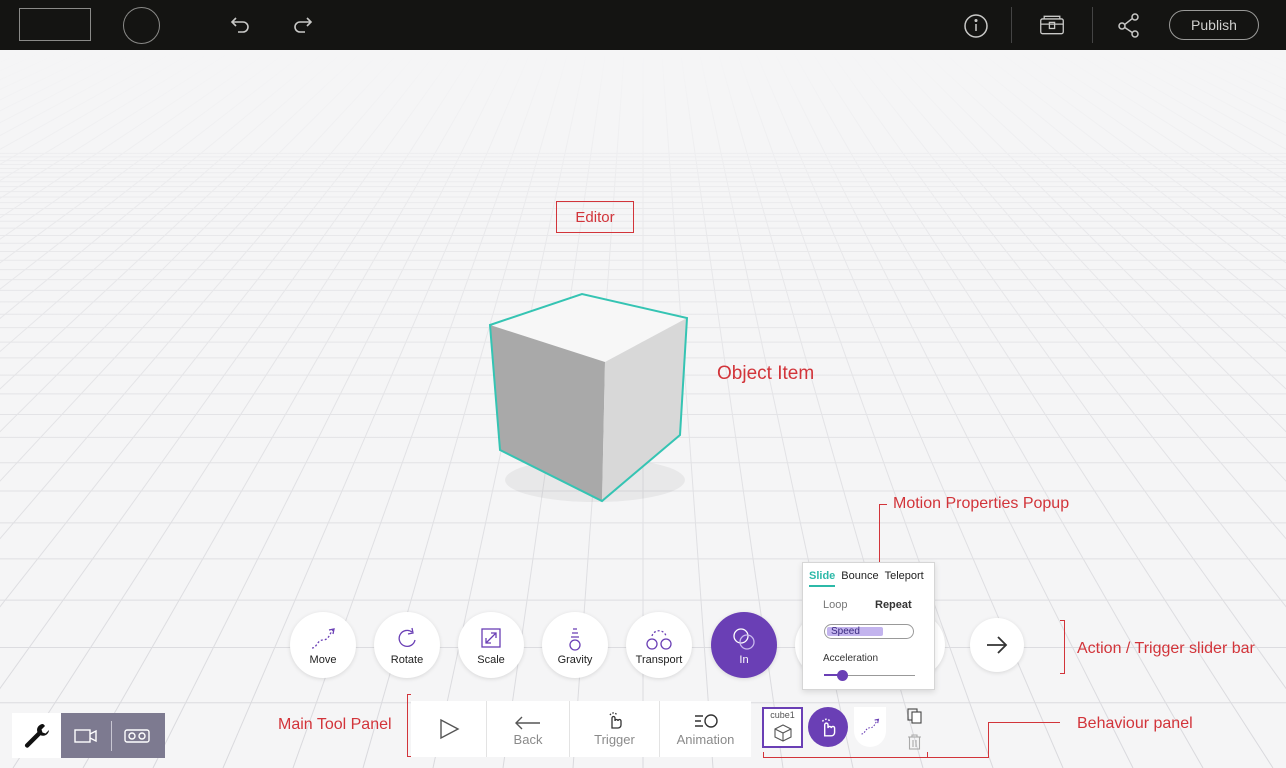  Describe the element at coordinates (766, 373) in the screenshot. I see `object-item-annotation: Object Item` at that location.